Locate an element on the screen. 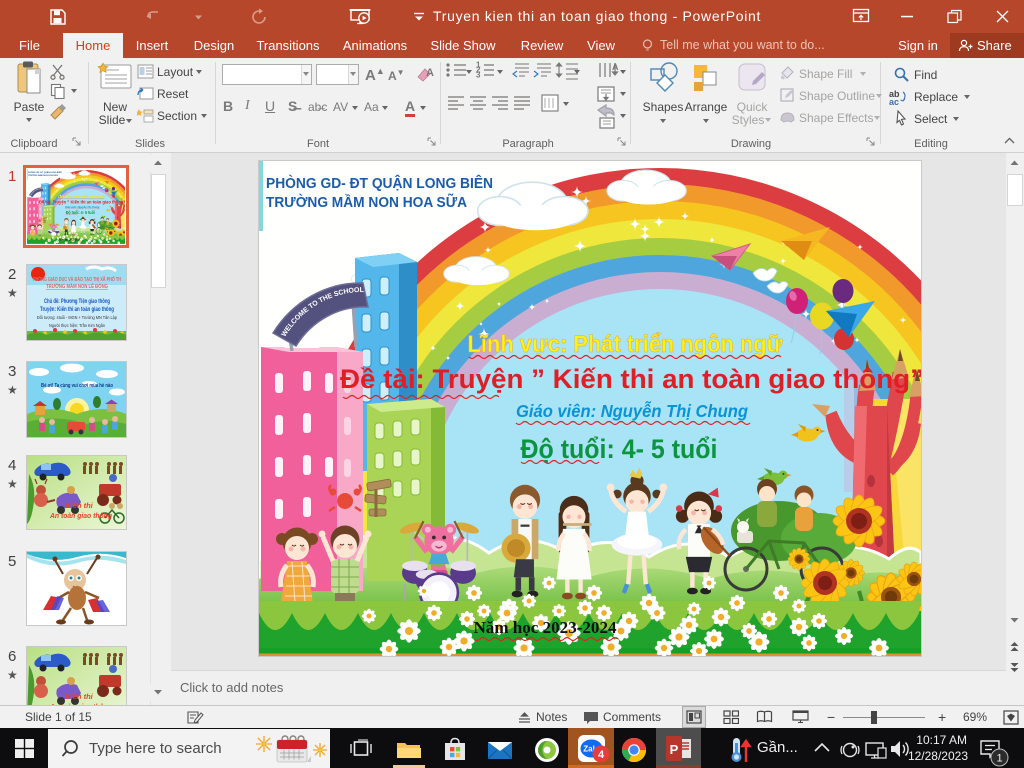 The width and height of the screenshot is (1024, 768). svg-text: Người thực hiện: Trần Kim Ngân is located at coordinates (77, 325).